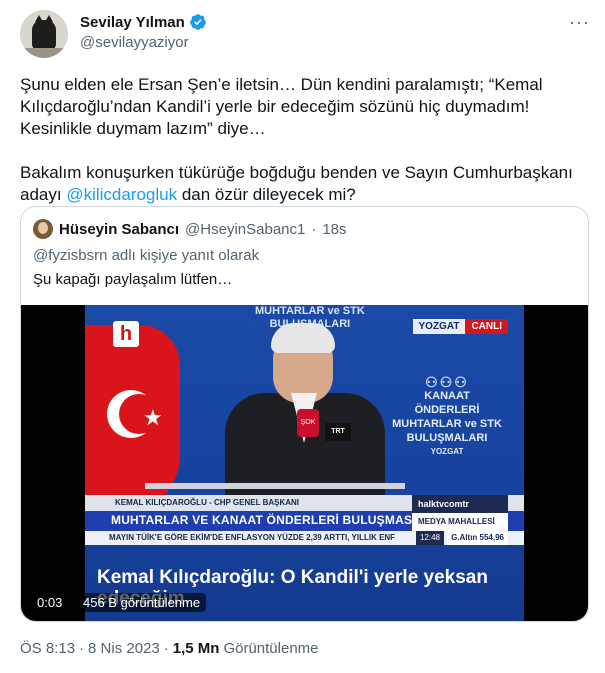  Describe the element at coordinates (305, 35) in the screenshot. I see `tweet-header: Sevilay Yılman @sevilayyaziyor ···` at that location.